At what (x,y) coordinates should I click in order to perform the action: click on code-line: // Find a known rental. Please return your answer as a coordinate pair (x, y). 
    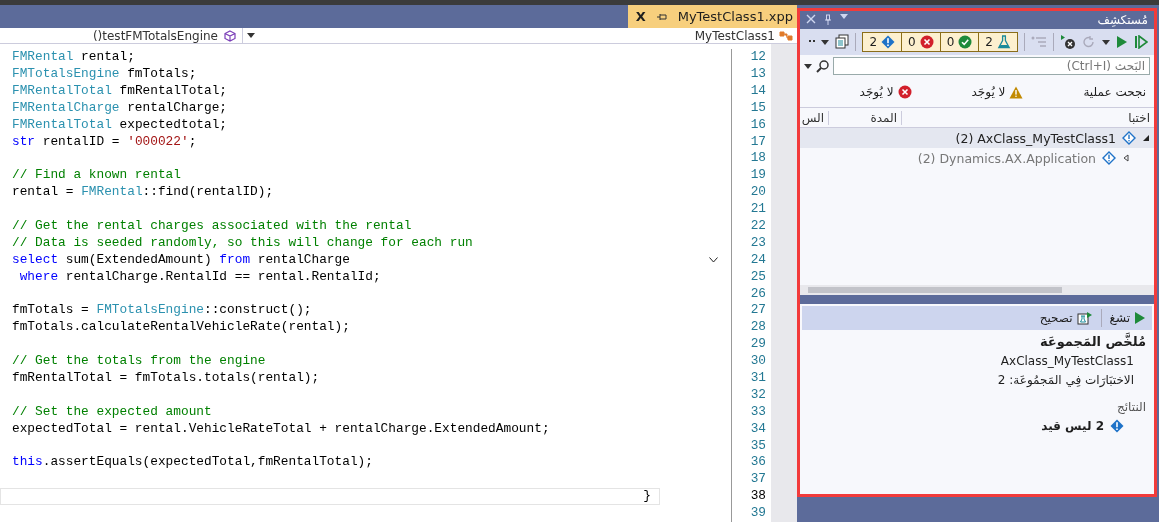
    Looking at the image, I should click on (96, 176).